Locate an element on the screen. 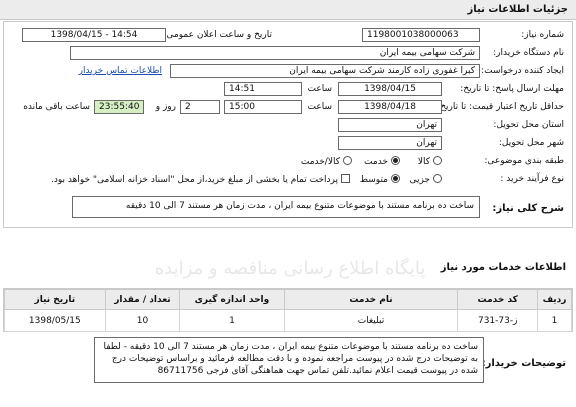  process-label: نوع فرآیند خرید : is located at coordinates (532, 179).